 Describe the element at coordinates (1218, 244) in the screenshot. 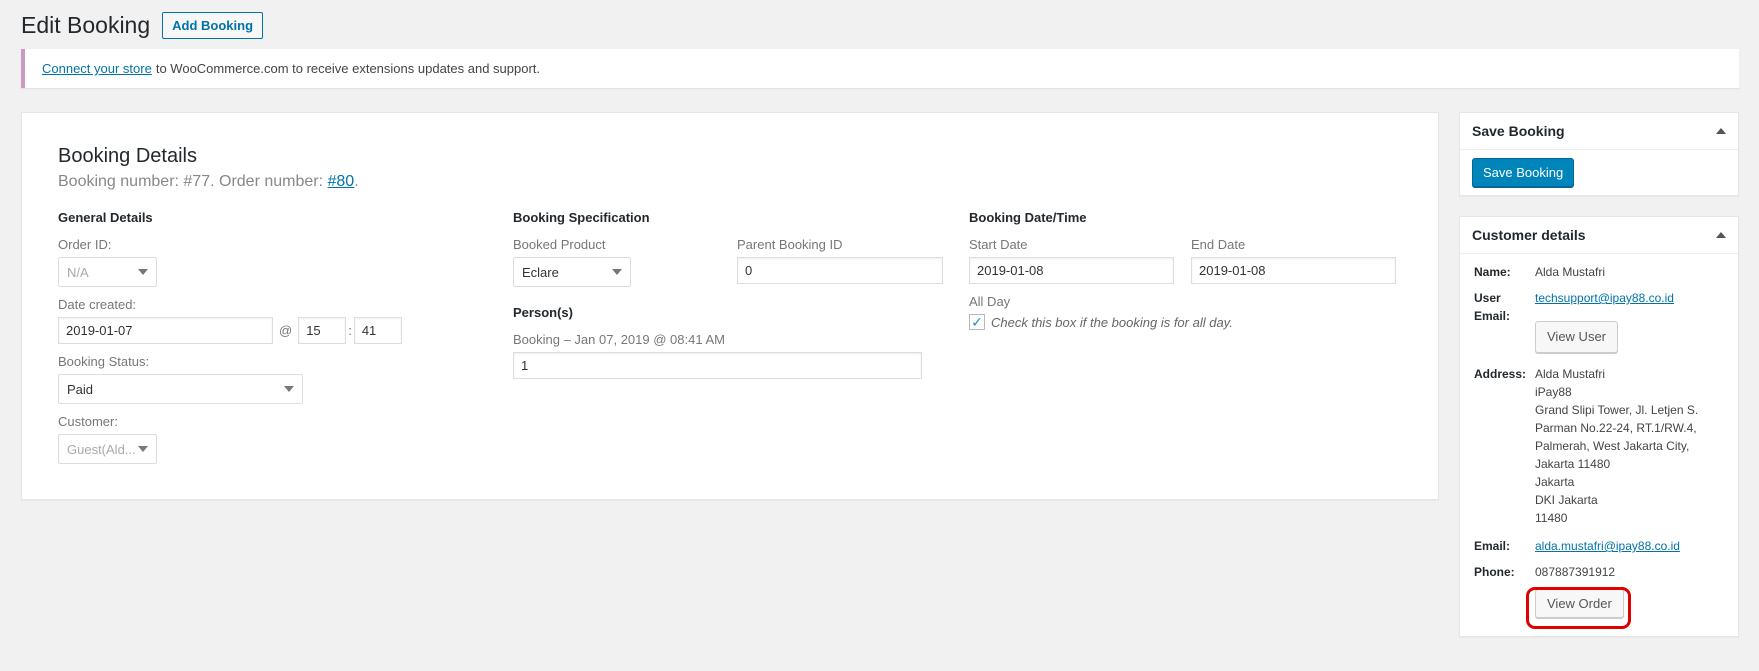

I see `end-date-label: End Date` at that location.